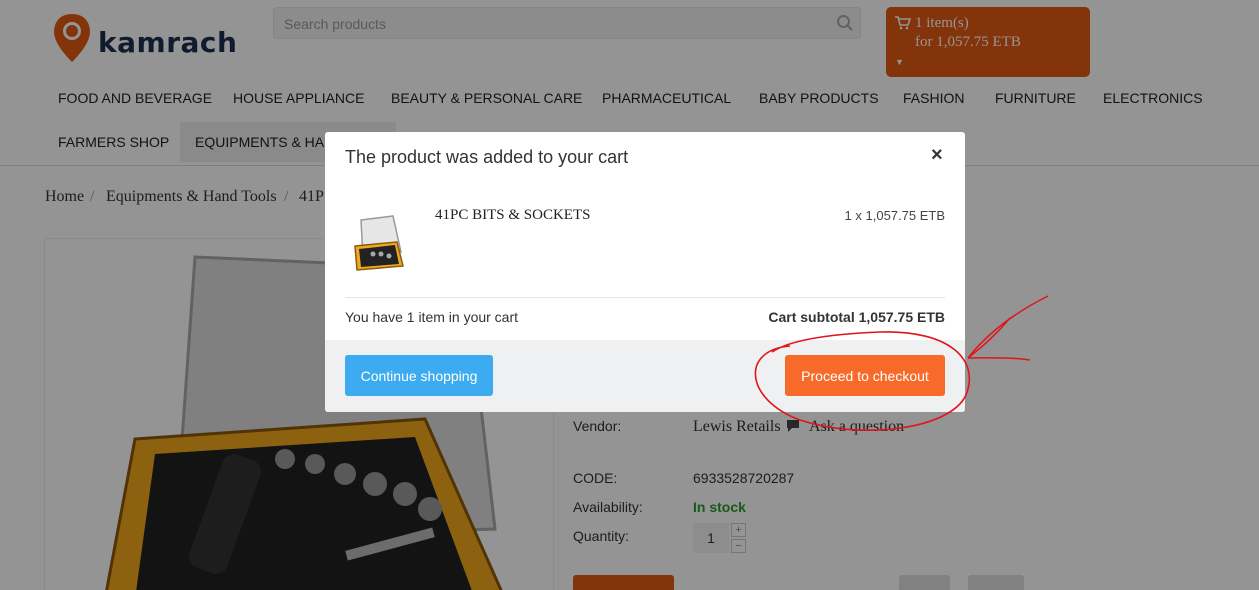  I want to click on cart-count-text: You have 1 item in your cart, so click(432, 317).